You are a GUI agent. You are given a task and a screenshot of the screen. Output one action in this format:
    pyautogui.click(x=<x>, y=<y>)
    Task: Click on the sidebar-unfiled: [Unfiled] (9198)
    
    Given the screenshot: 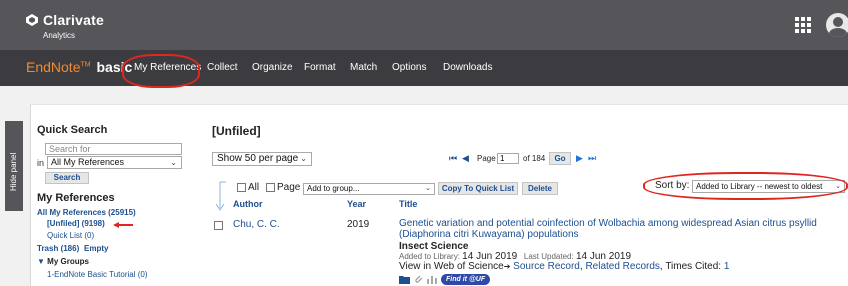 What is the action you would take?
    pyautogui.click(x=76, y=223)
    